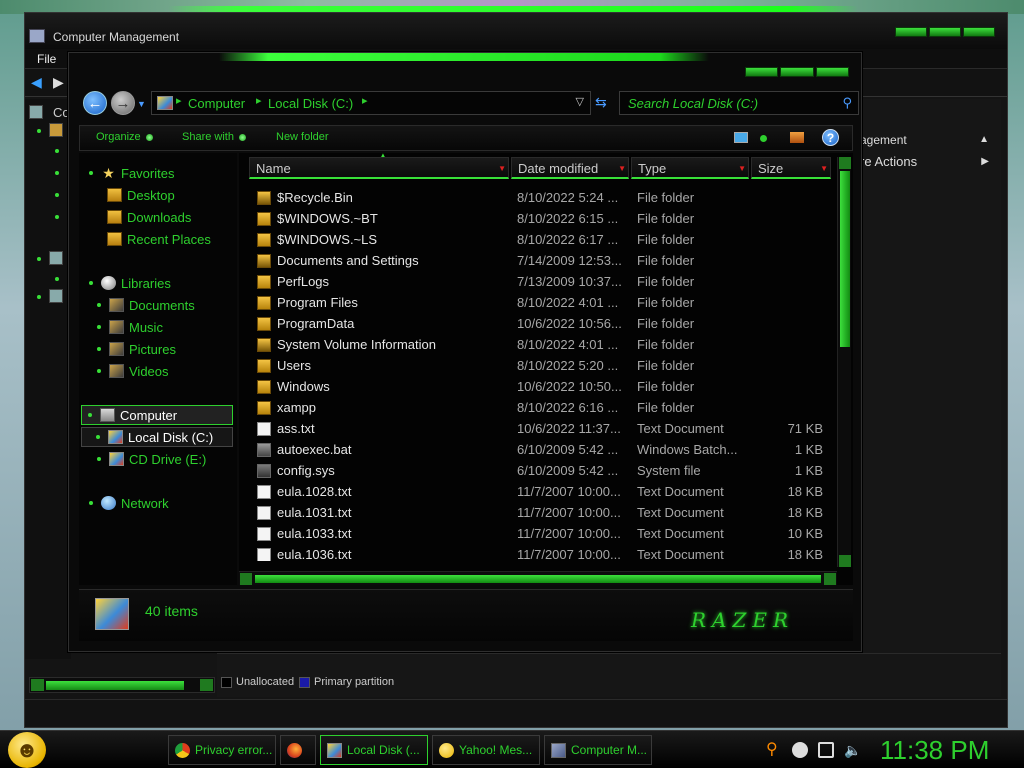  Describe the element at coordinates (146, 305) in the screenshot. I see `nav-documents: Documents` at that location.